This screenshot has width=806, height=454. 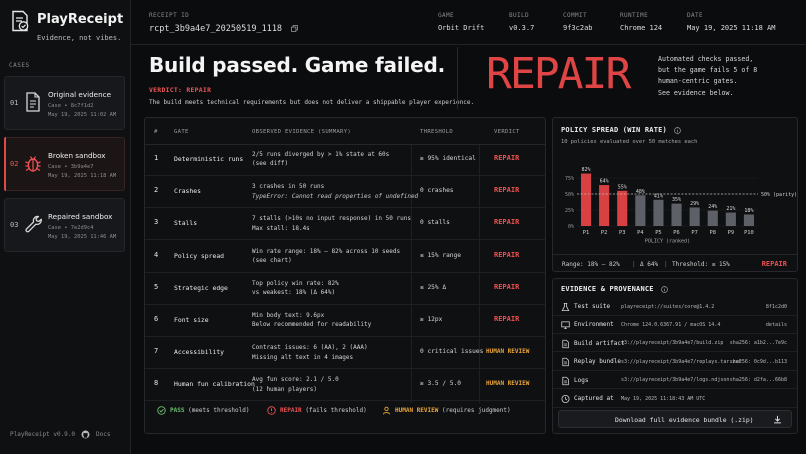 I want to click on bar-p6, so click(x=676, y=214).